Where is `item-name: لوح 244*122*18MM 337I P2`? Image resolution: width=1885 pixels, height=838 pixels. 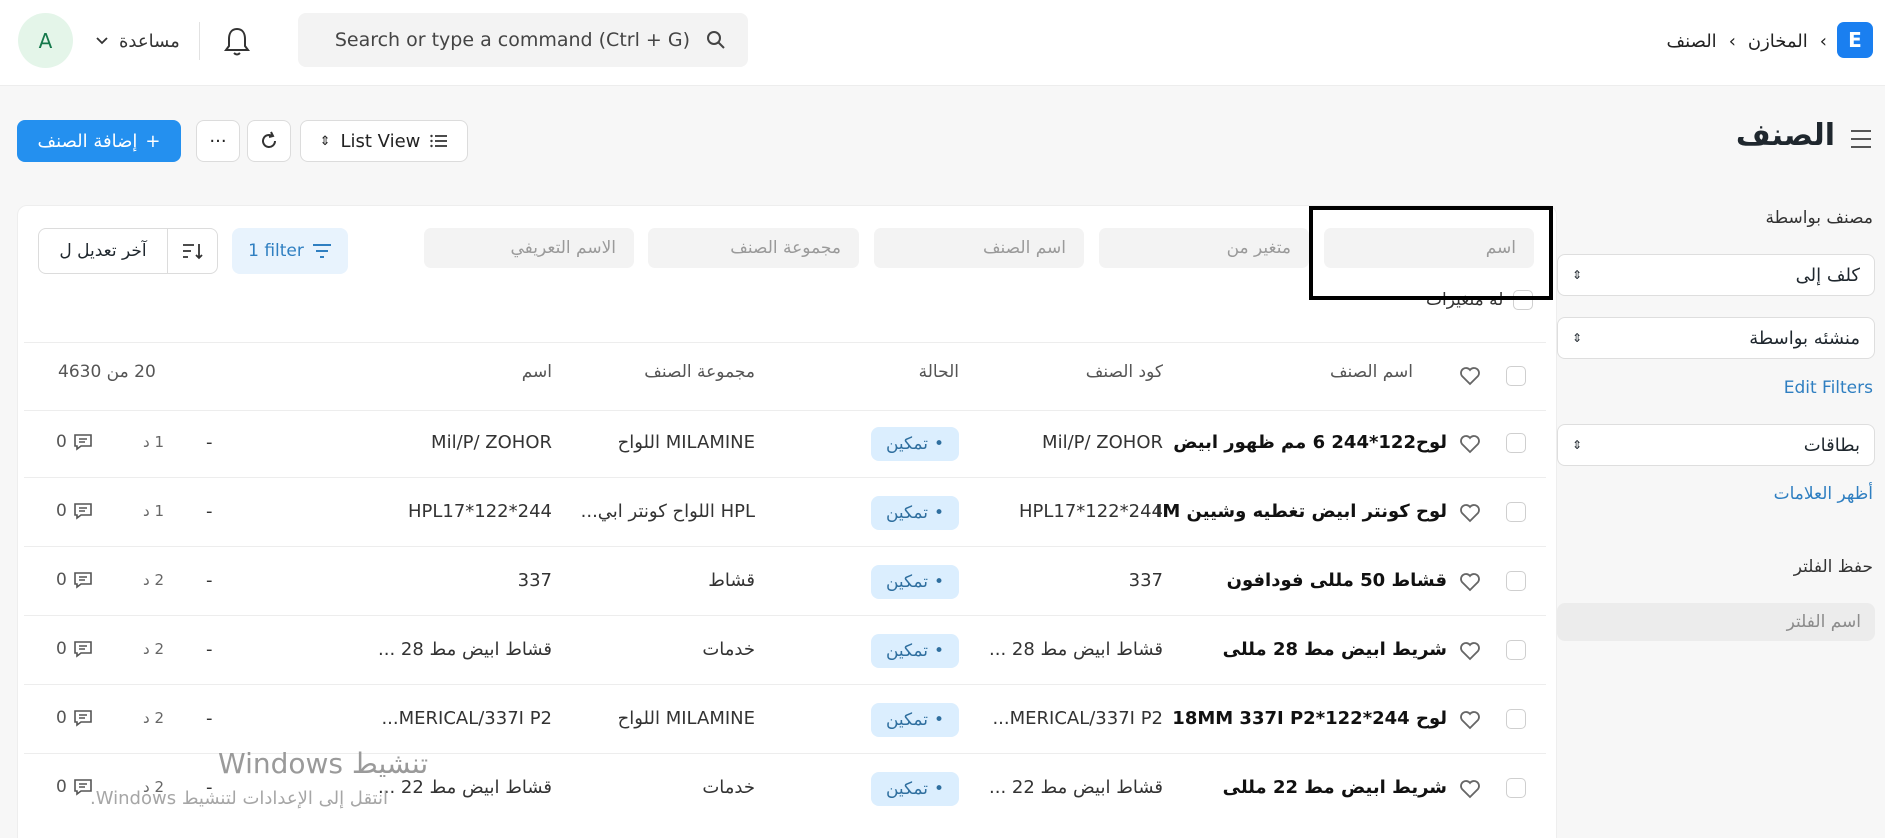
item-name: لوح 244*122*18MM 337I P2 is located at coordinates (1309, 718).